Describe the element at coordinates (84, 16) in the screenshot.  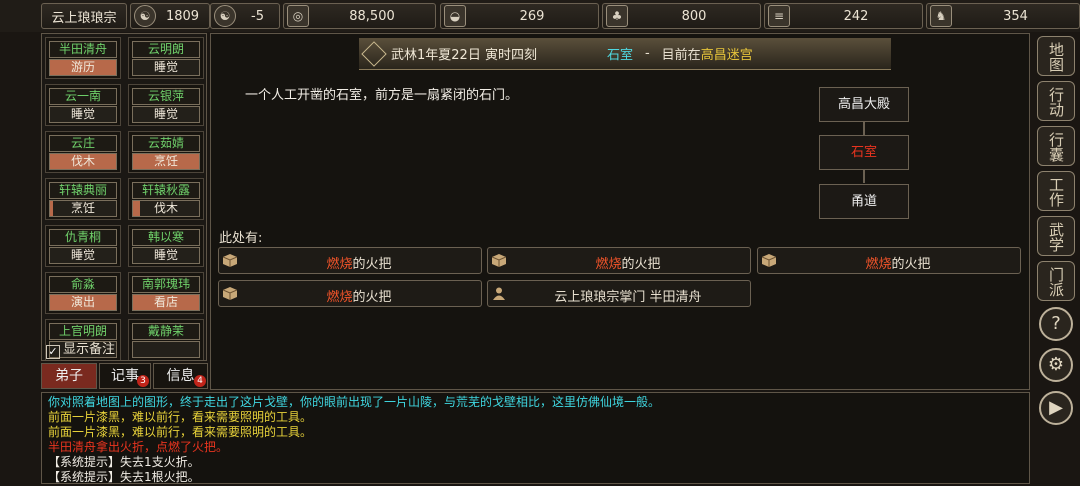
I see `sect-name-label: 云上琅琅宗` at that location.